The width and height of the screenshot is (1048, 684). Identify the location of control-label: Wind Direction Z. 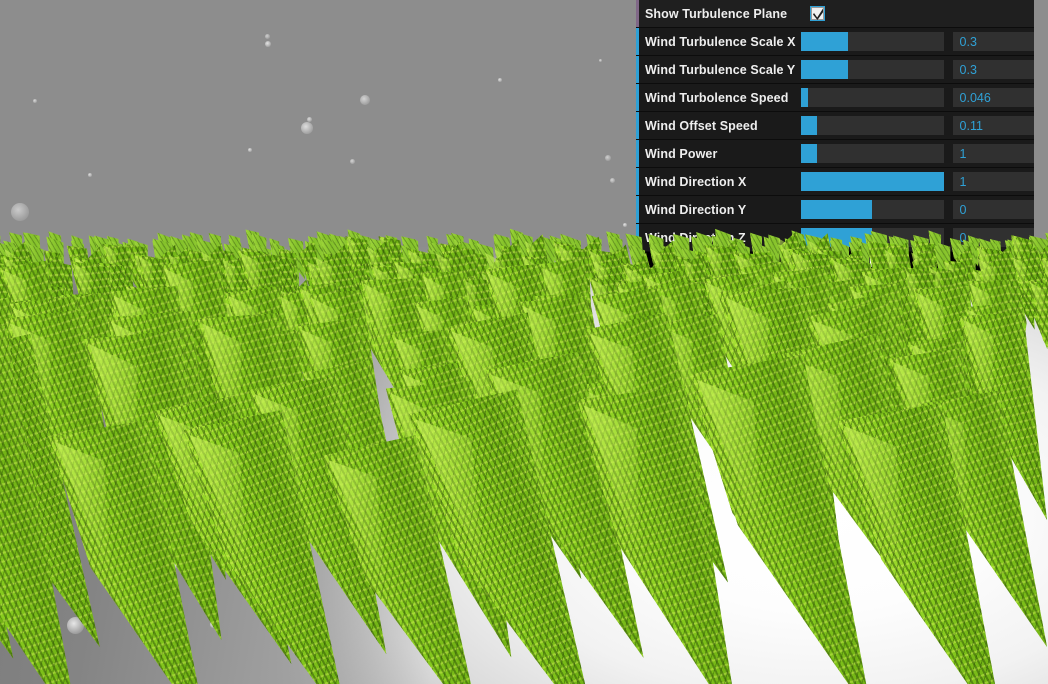
(695, 237).